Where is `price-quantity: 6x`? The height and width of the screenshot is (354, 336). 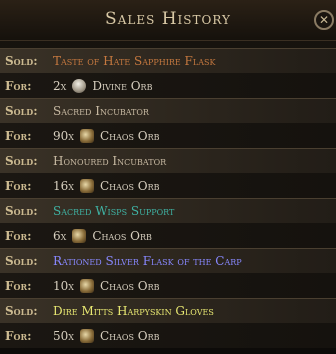 price-quantity: 6x is located at coordinates (60, 235).